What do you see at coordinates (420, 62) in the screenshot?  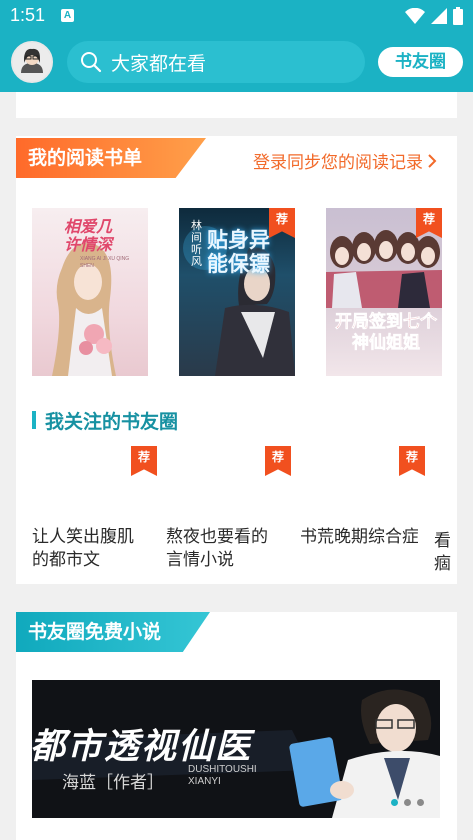 I see `book-friends-button: 书友圈` at bounding box center [420, 62].